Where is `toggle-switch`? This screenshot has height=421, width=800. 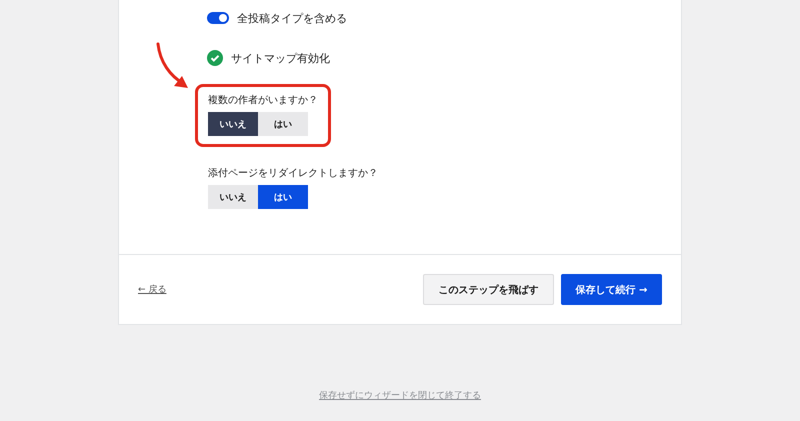 toggle-switch is located at coordinates (218, 18).